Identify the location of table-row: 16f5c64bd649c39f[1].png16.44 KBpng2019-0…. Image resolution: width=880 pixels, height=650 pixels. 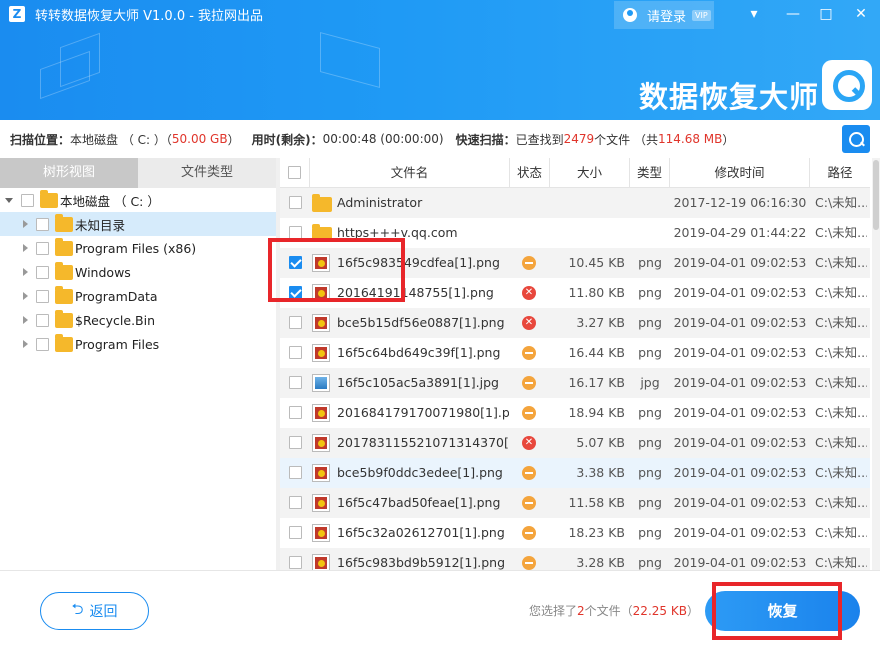
(575, 353).